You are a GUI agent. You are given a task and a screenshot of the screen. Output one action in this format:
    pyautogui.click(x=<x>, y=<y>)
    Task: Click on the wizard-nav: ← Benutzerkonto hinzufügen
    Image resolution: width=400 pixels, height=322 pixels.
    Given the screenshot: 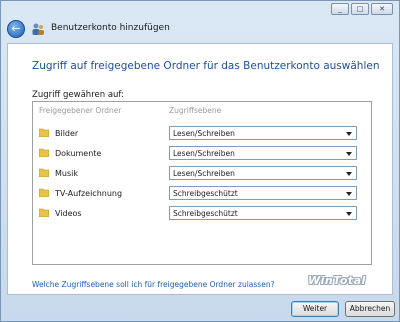 What is the action you would take?
    pyautogui.click(x=200, y=30)
    